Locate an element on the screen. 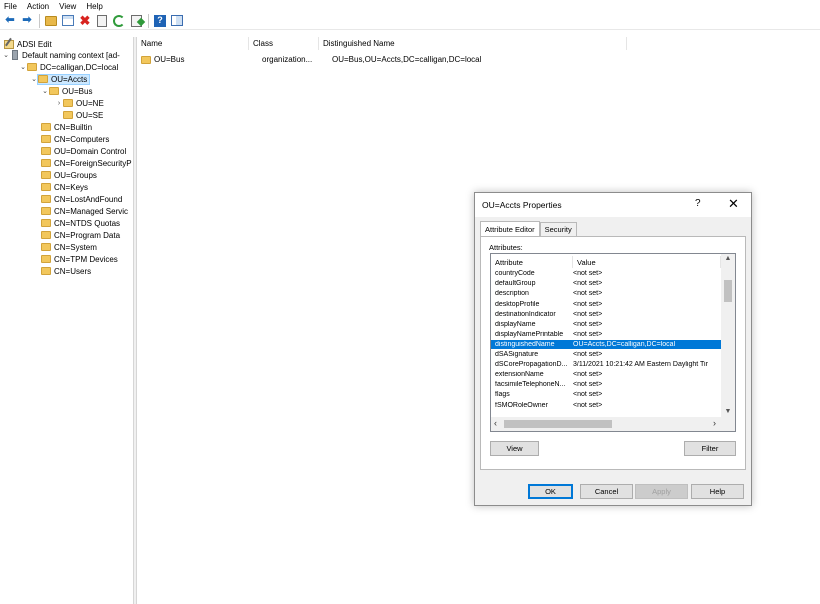  tree-node-label: CN=ForeignSecurityP is located at coordinates (93, 163).